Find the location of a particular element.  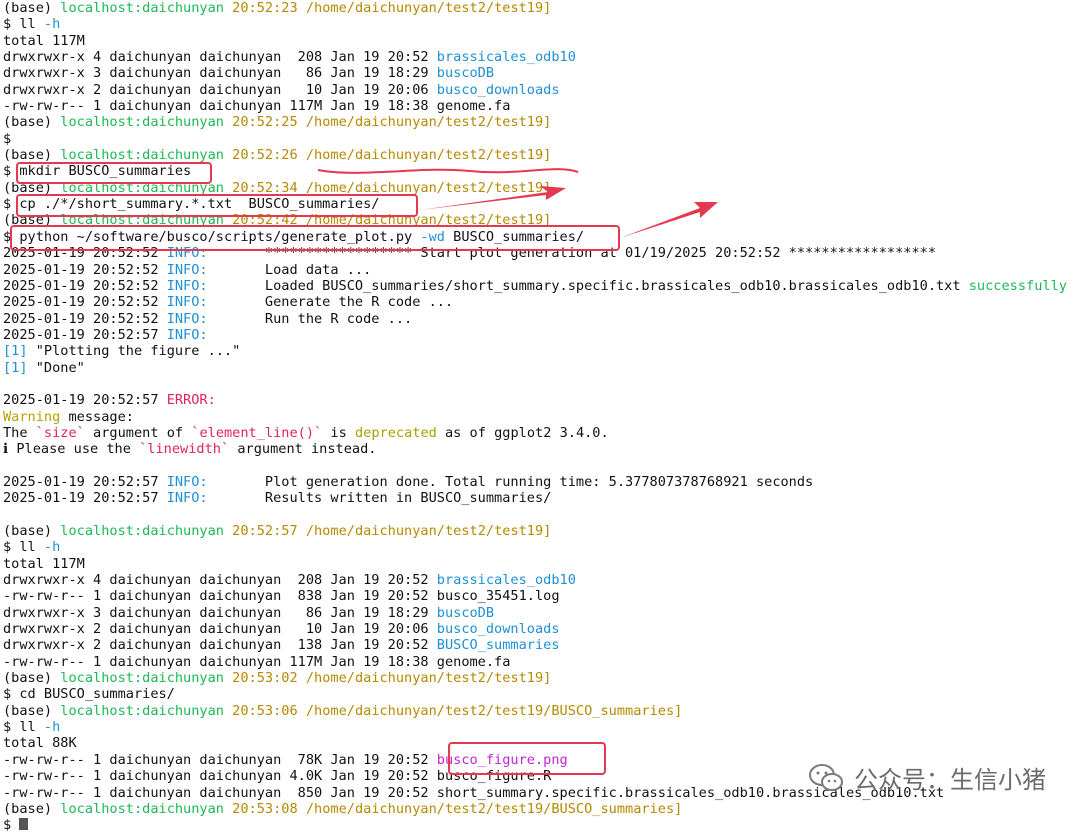

highlight-png is located at coordinates (527, 758).